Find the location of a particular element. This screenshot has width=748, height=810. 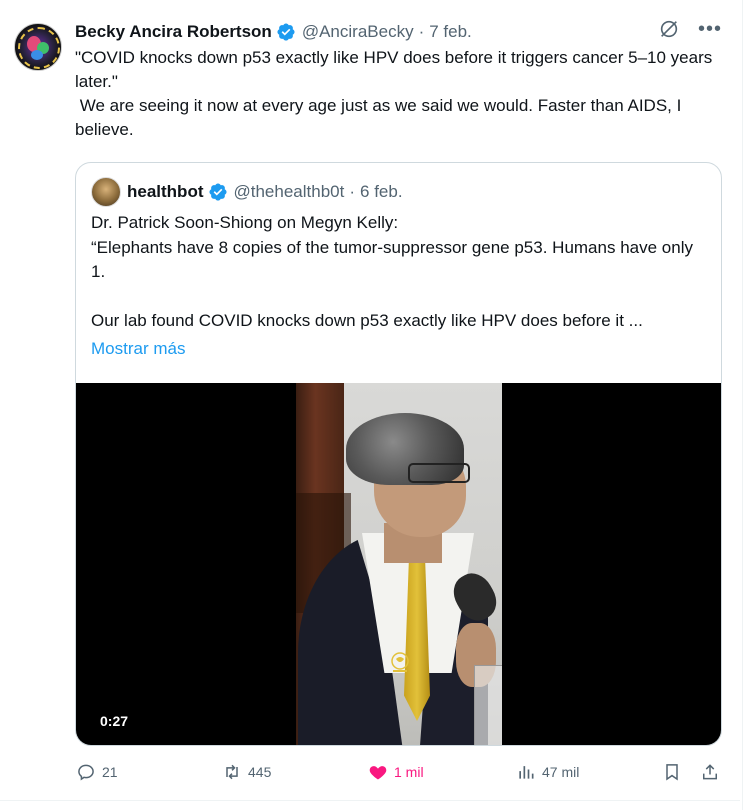

reply-icon is located at coordinates (86, 772).